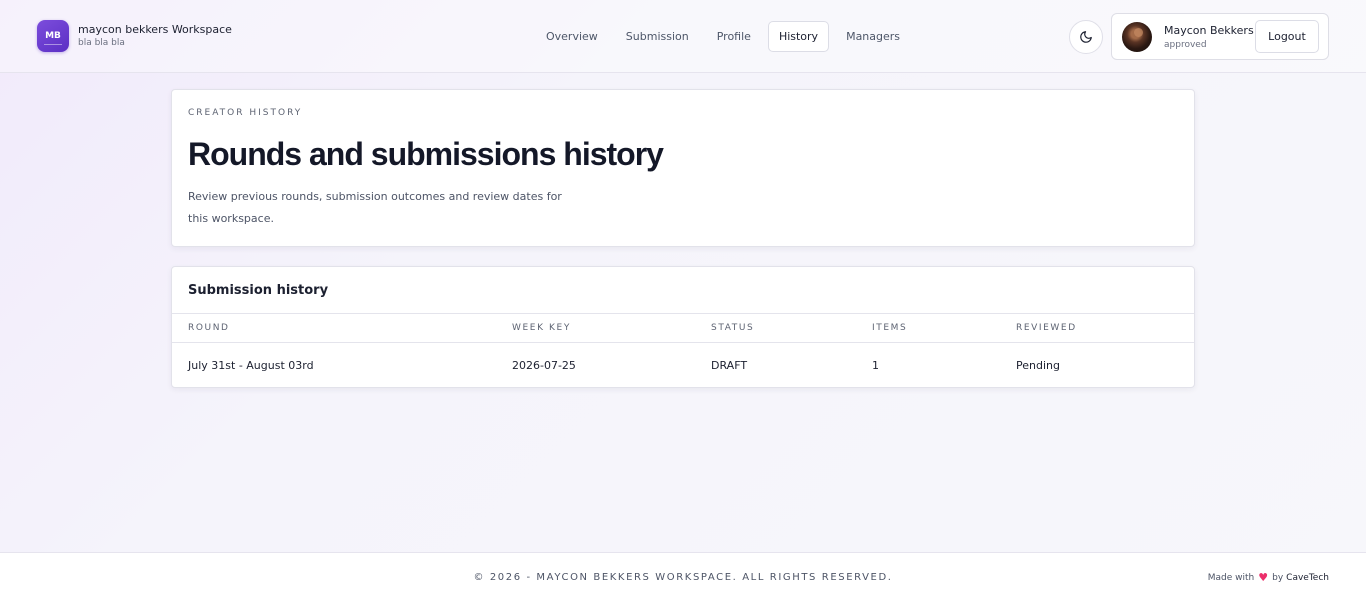 The image size is (1366, 599). I want to click on nav-submission: Submission, so click(657, 36).